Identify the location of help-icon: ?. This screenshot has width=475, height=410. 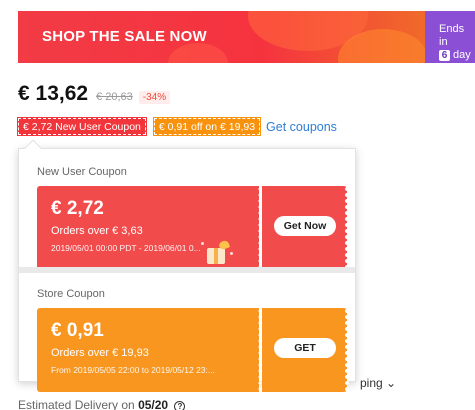
(180, 405).